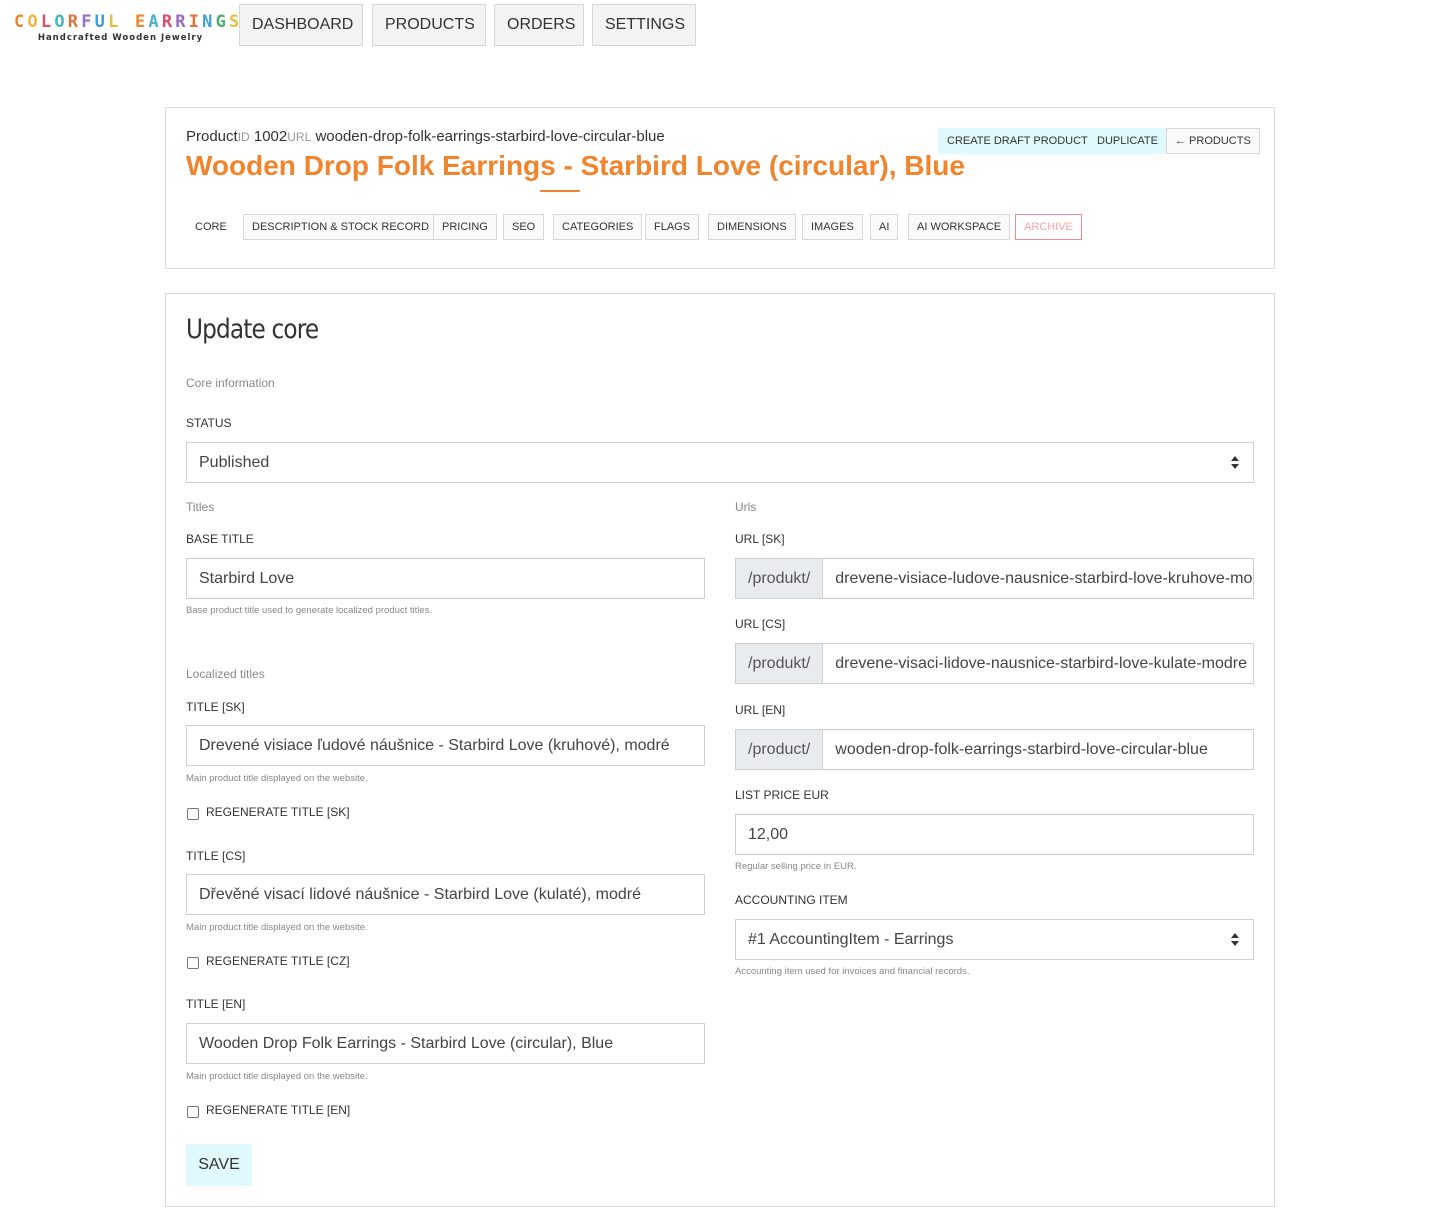 The height and width of the screenshot is (1231, 1440). What do you see at coordinates (278, 961) in the screenshot?
I see `regenerate-title-cz-label: REGENERATE TITLE [CZ]` at bounding box center [278, 961].